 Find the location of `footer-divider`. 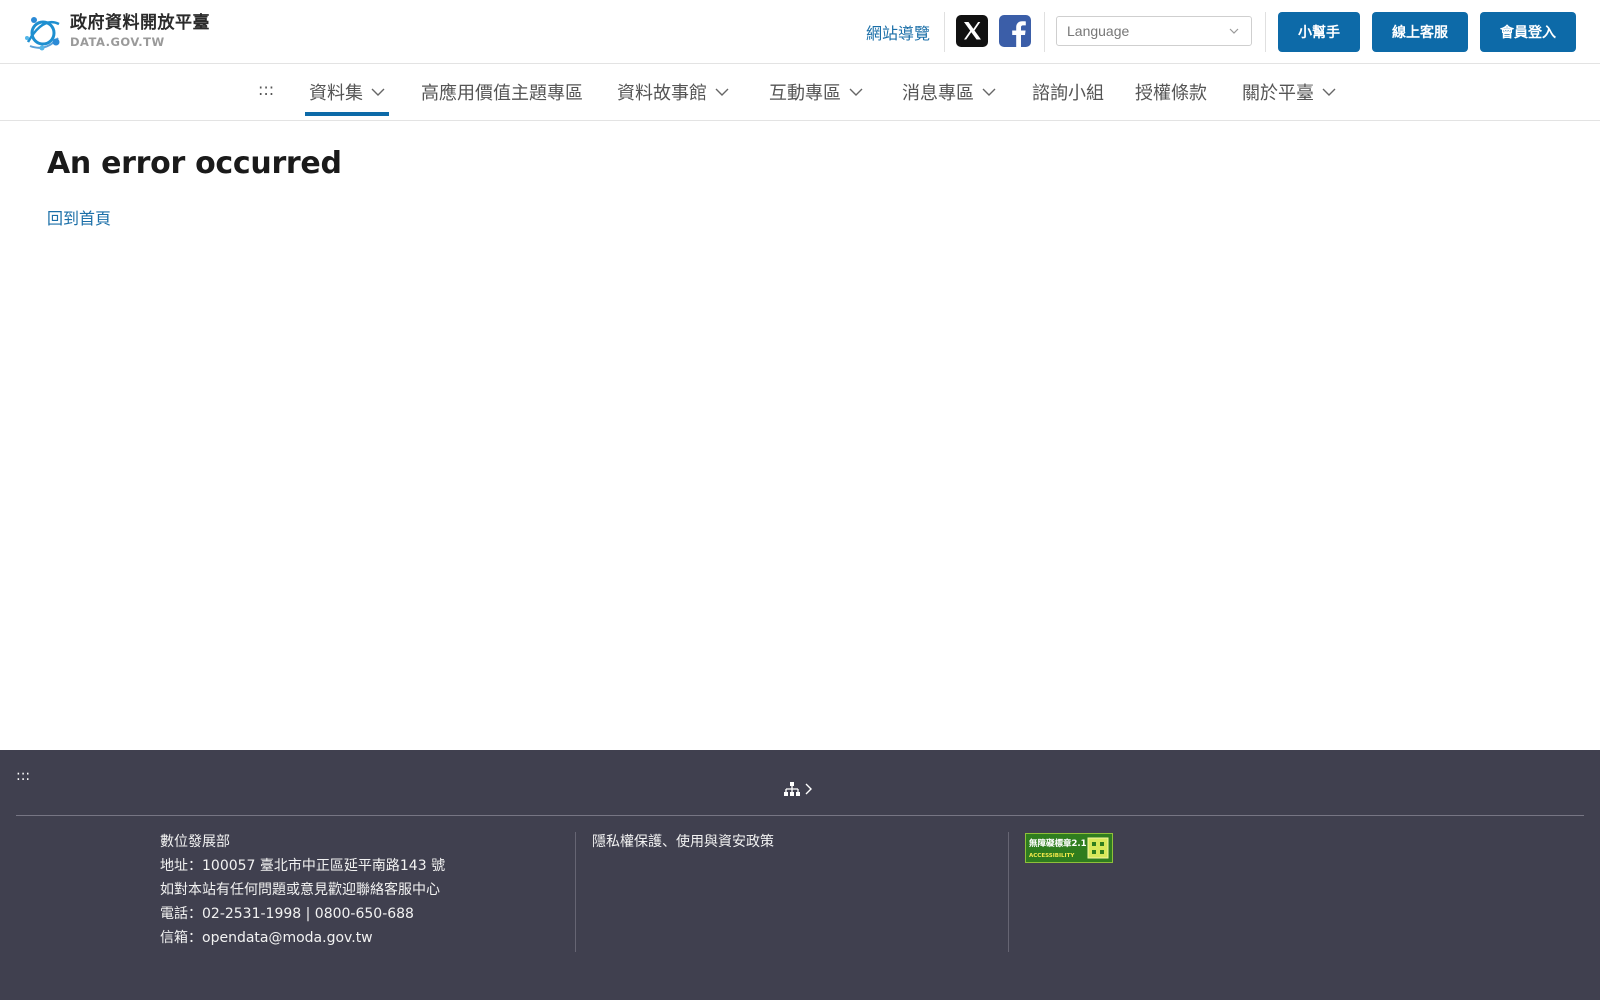

footer-divider is located at coordinates (800, 815).